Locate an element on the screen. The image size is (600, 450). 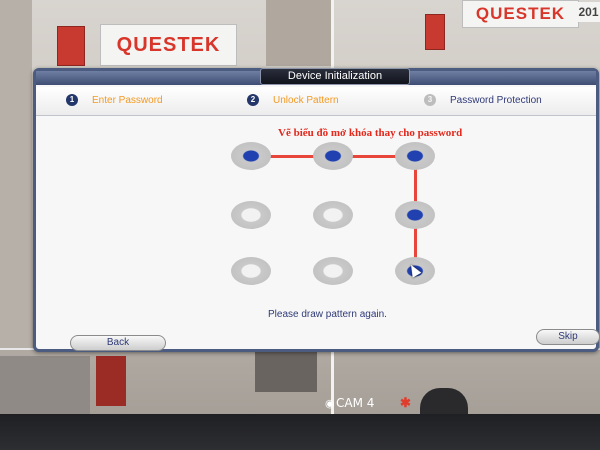
status-message: Please draw pattern again. is located at coordinates (327, 314).